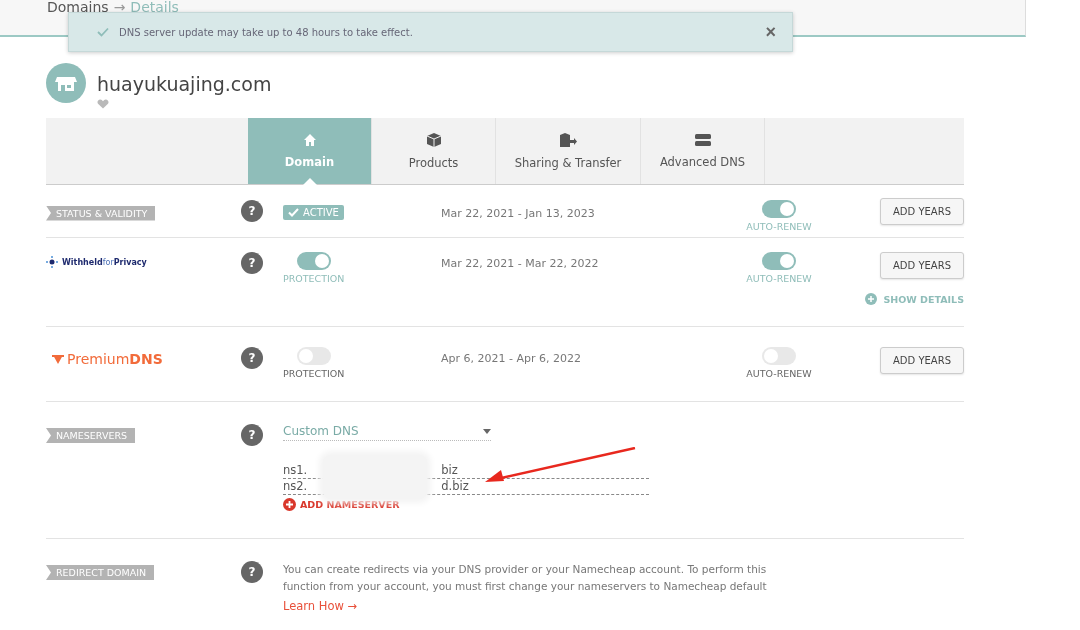 The width and height of the screenshot is (1080, 630). What do you see at coordinates (184, 84) in the screenshot?
I see `domain-name: huayukuajing.com` at bounding box center [184, 84].